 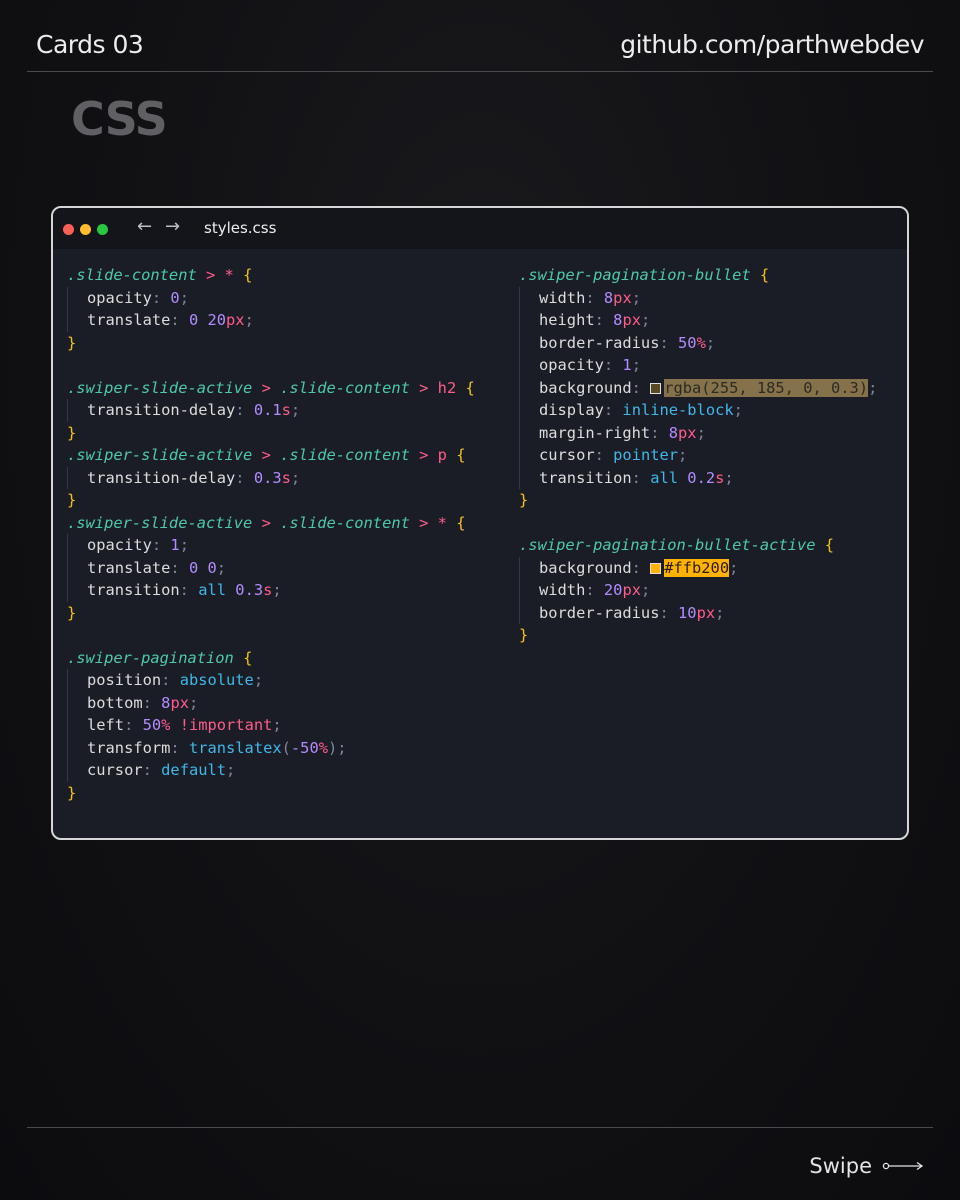 What do you see at coordinates (433, 455) in the screenshot?
I see `code-token: > p` at bounding box center [433, 455].